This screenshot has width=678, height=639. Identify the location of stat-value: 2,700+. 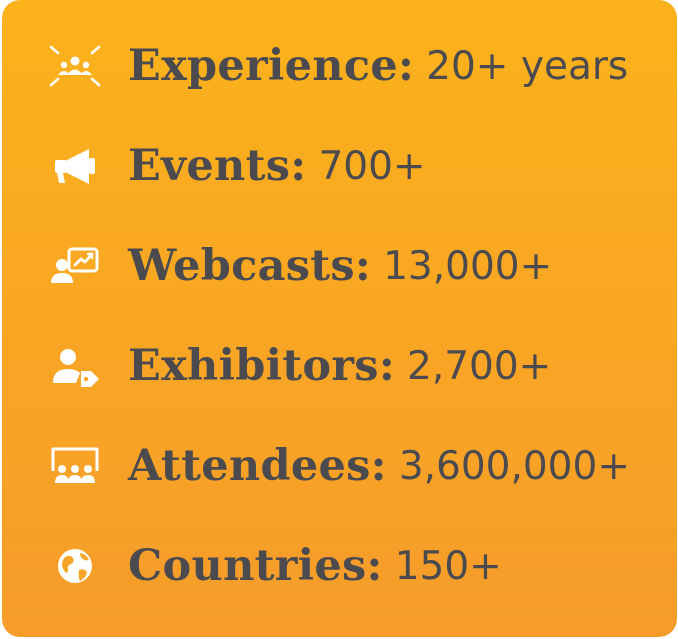
(479, 366).